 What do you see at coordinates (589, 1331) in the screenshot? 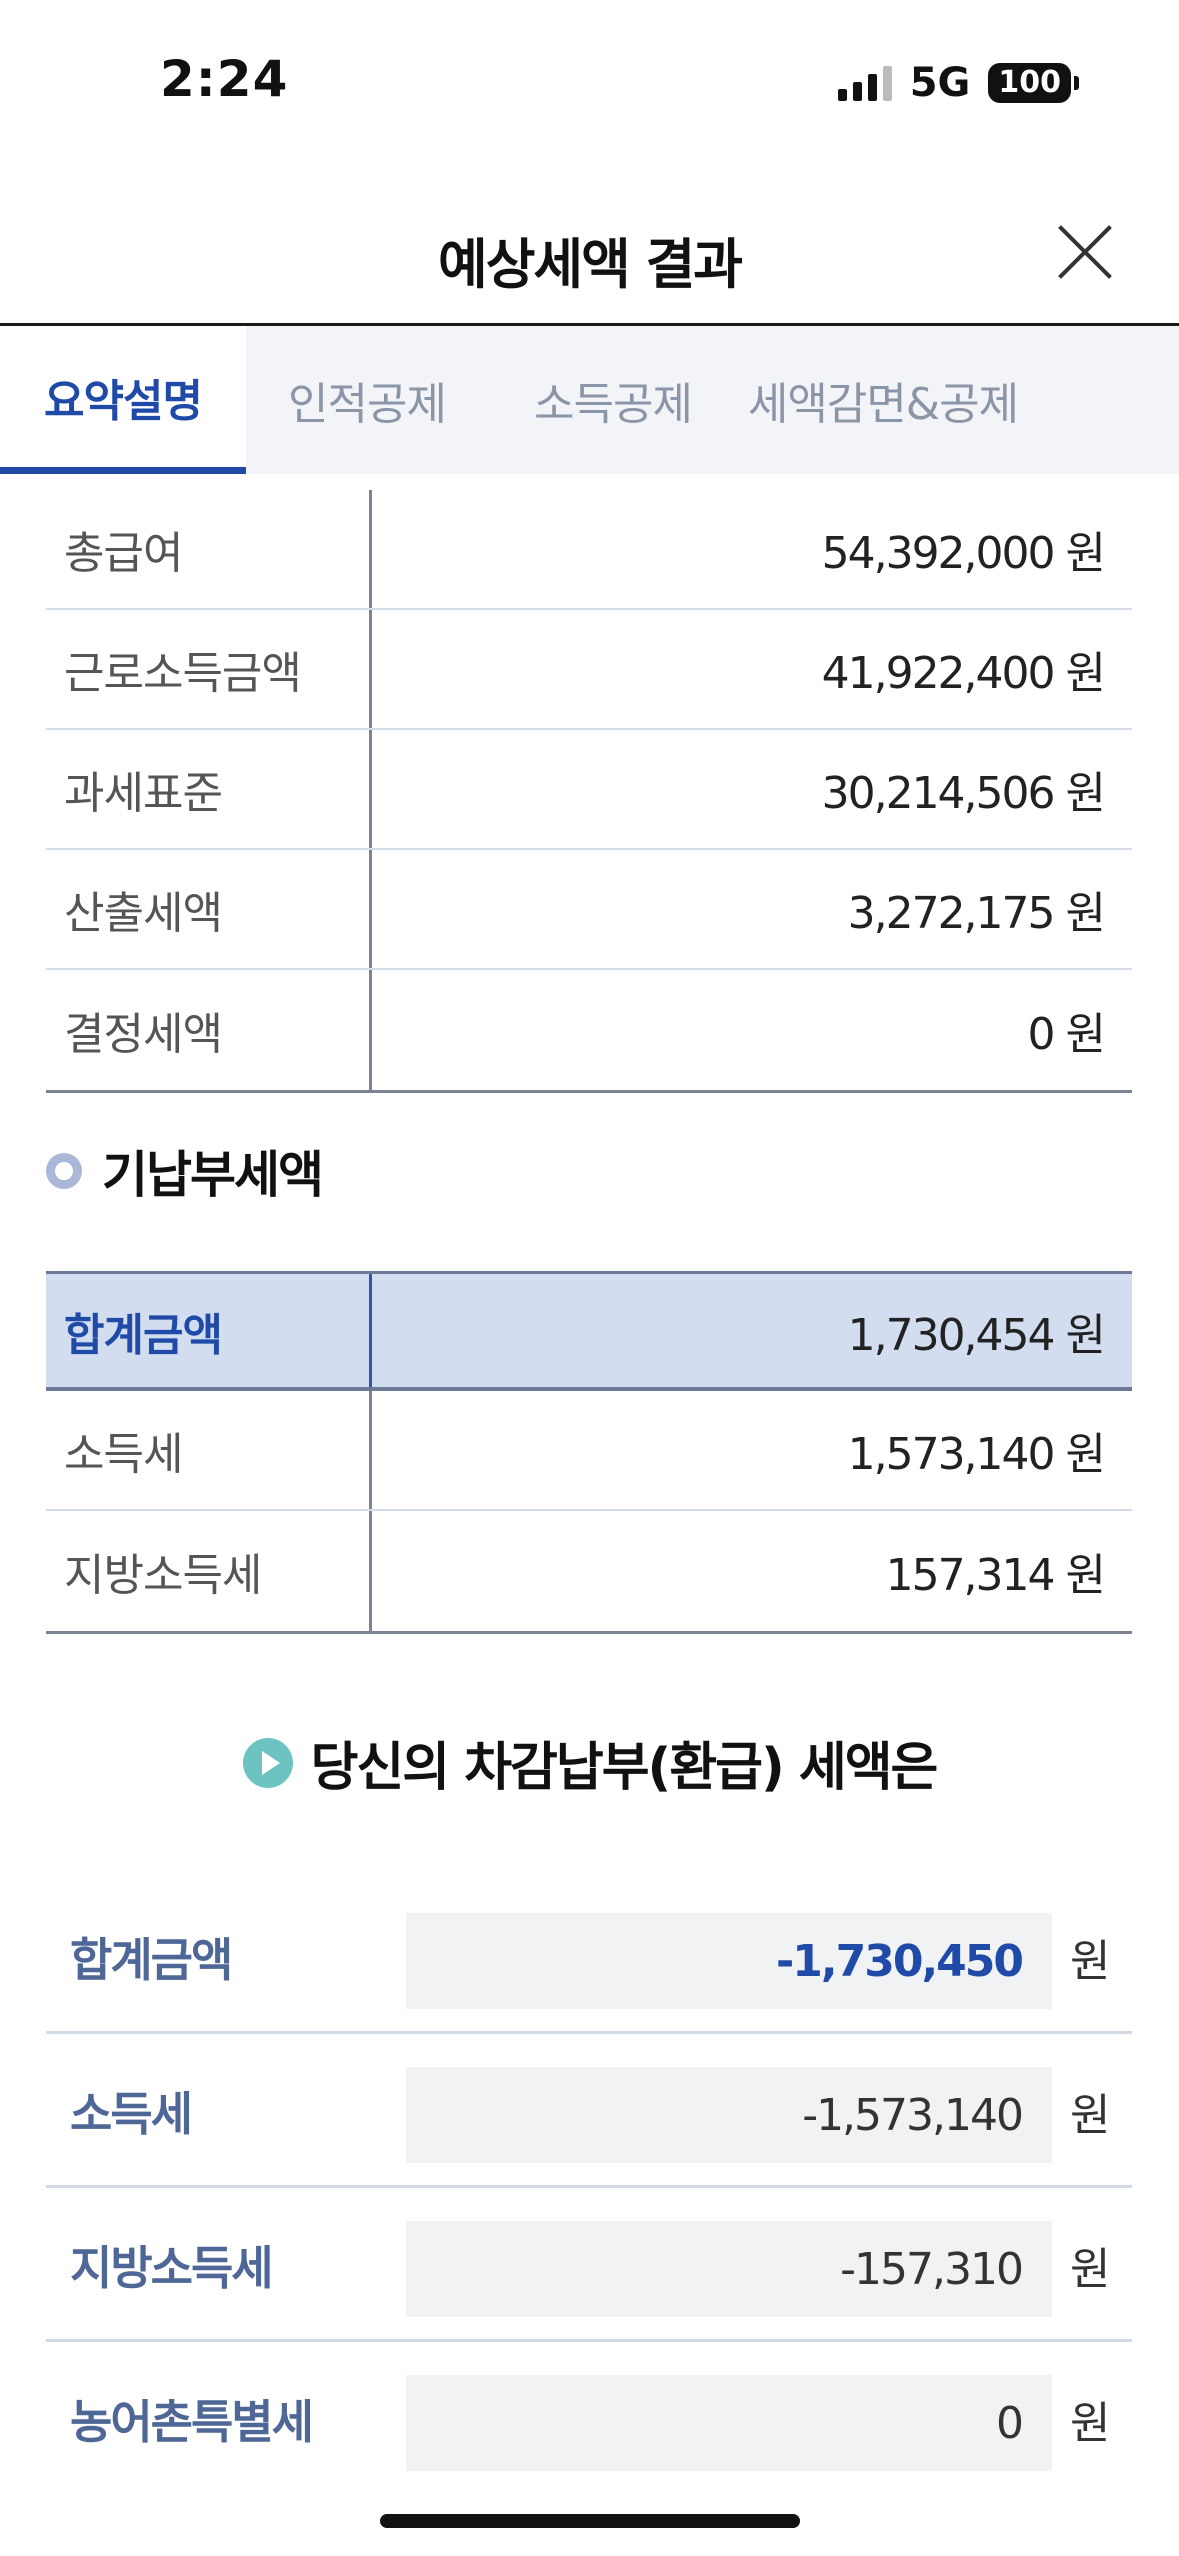
I see `table-row-total: 합계금액 1,730,454 원` at bounding box center [589, 1331].